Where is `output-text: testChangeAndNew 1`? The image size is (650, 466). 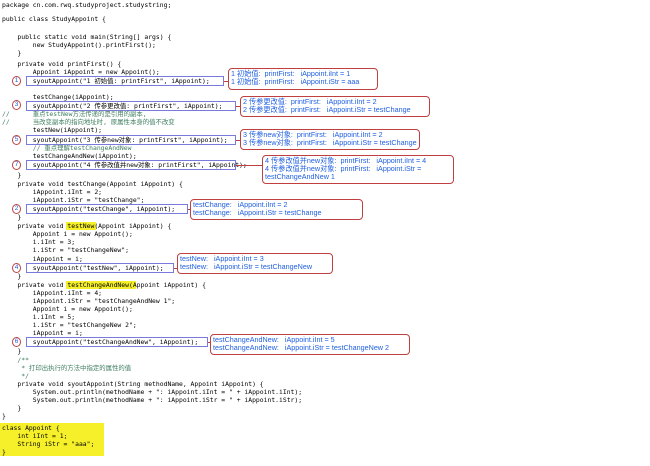 output-text: testChangeAndNew 1 is located at coordinates (300, 176).